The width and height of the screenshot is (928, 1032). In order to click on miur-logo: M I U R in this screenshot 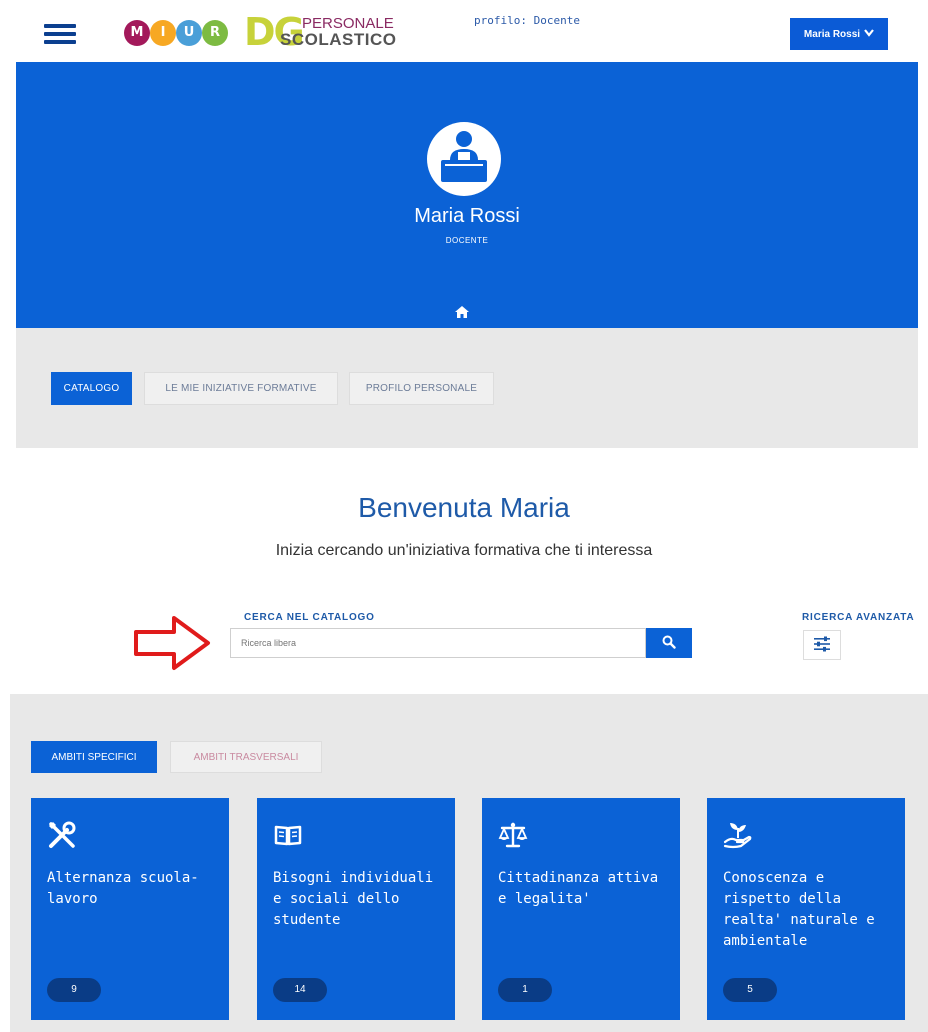, I will do `click(176, 34)`.